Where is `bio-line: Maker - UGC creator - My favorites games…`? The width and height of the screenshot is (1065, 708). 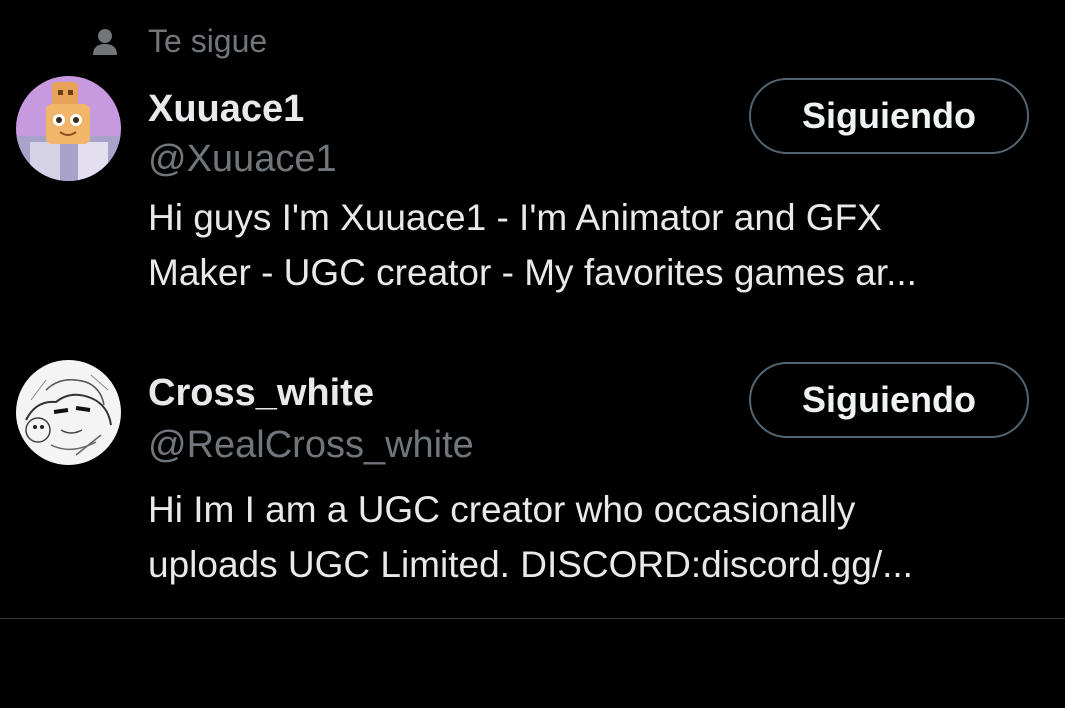
bio-line: Maker - UGC creator - My favorites games… is located at coordinates (532, 272).